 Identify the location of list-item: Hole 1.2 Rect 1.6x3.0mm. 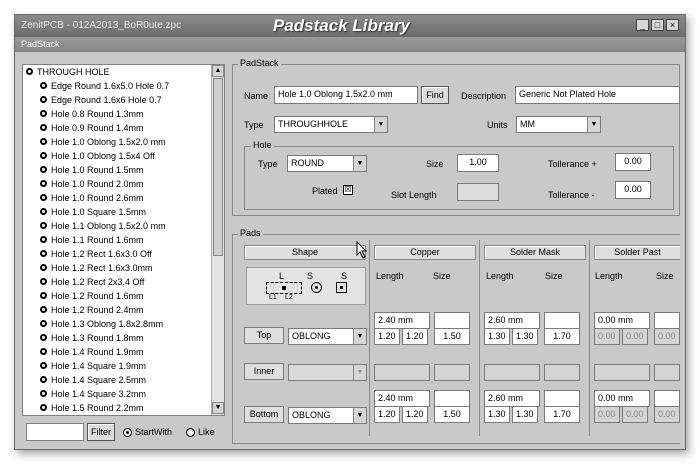
(118, 268).